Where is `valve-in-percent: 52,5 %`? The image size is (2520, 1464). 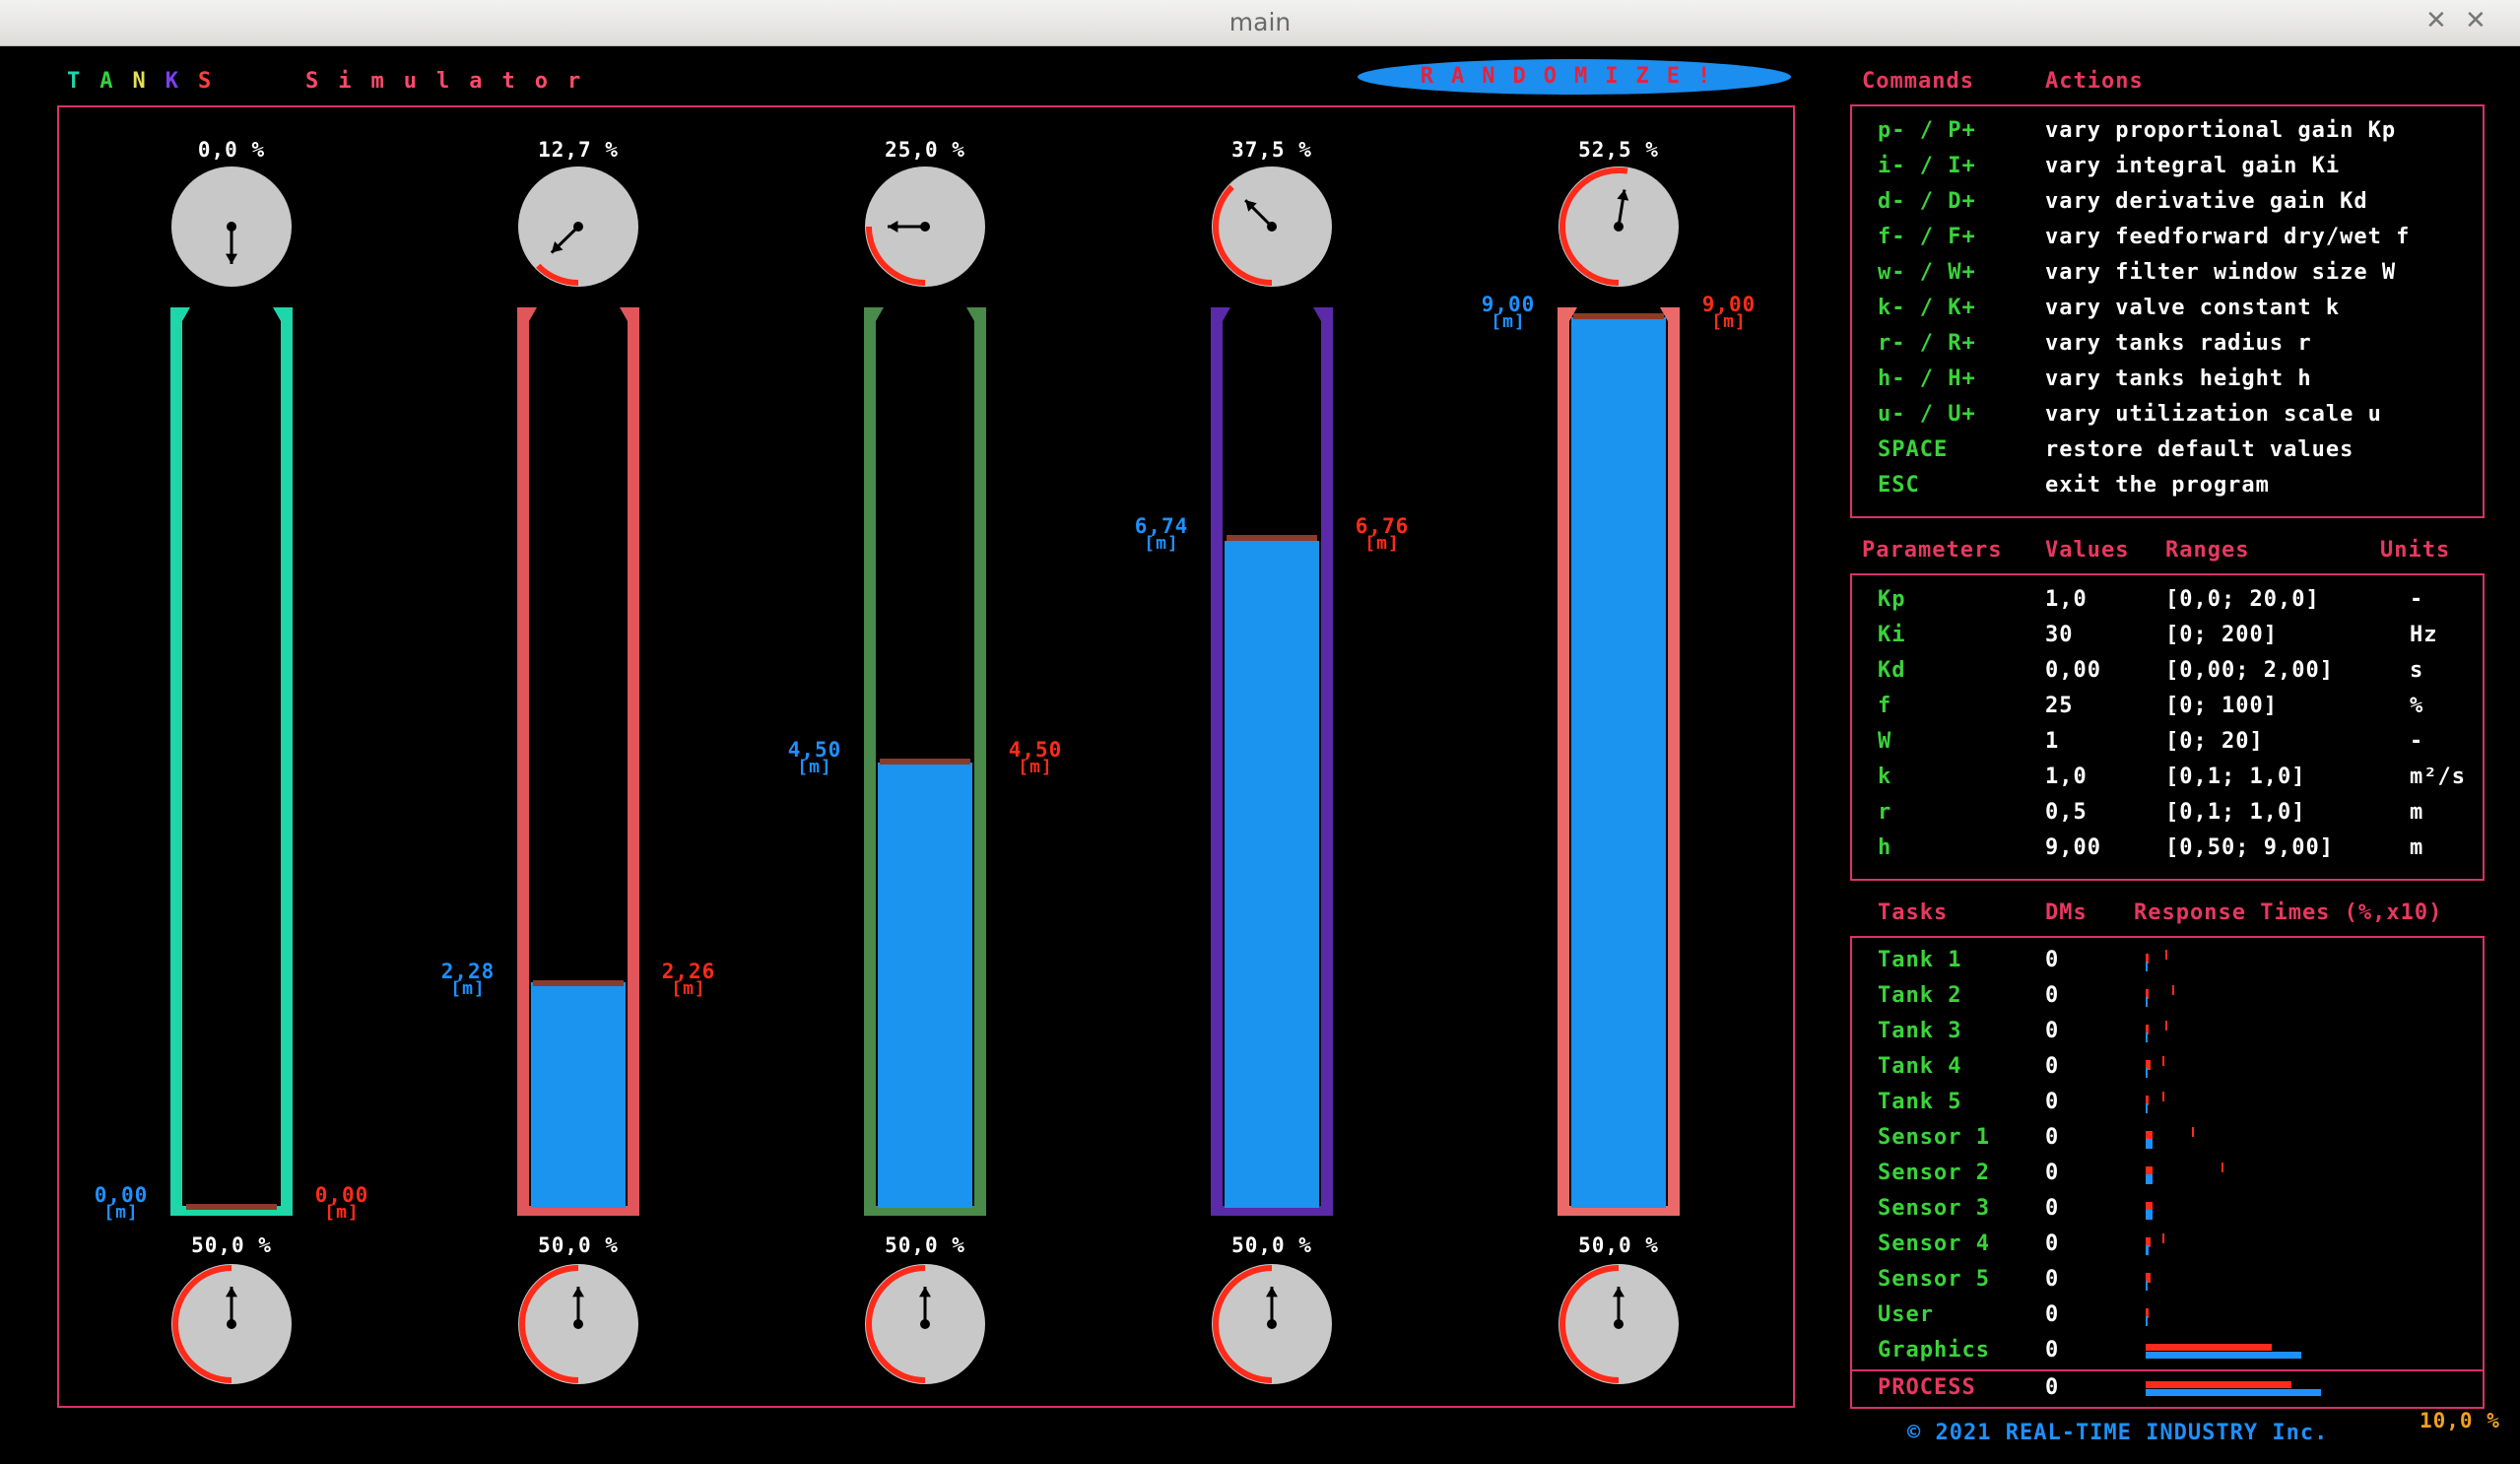
valve-in-percent: 52,5 % is located at coordinates (1618, 150).